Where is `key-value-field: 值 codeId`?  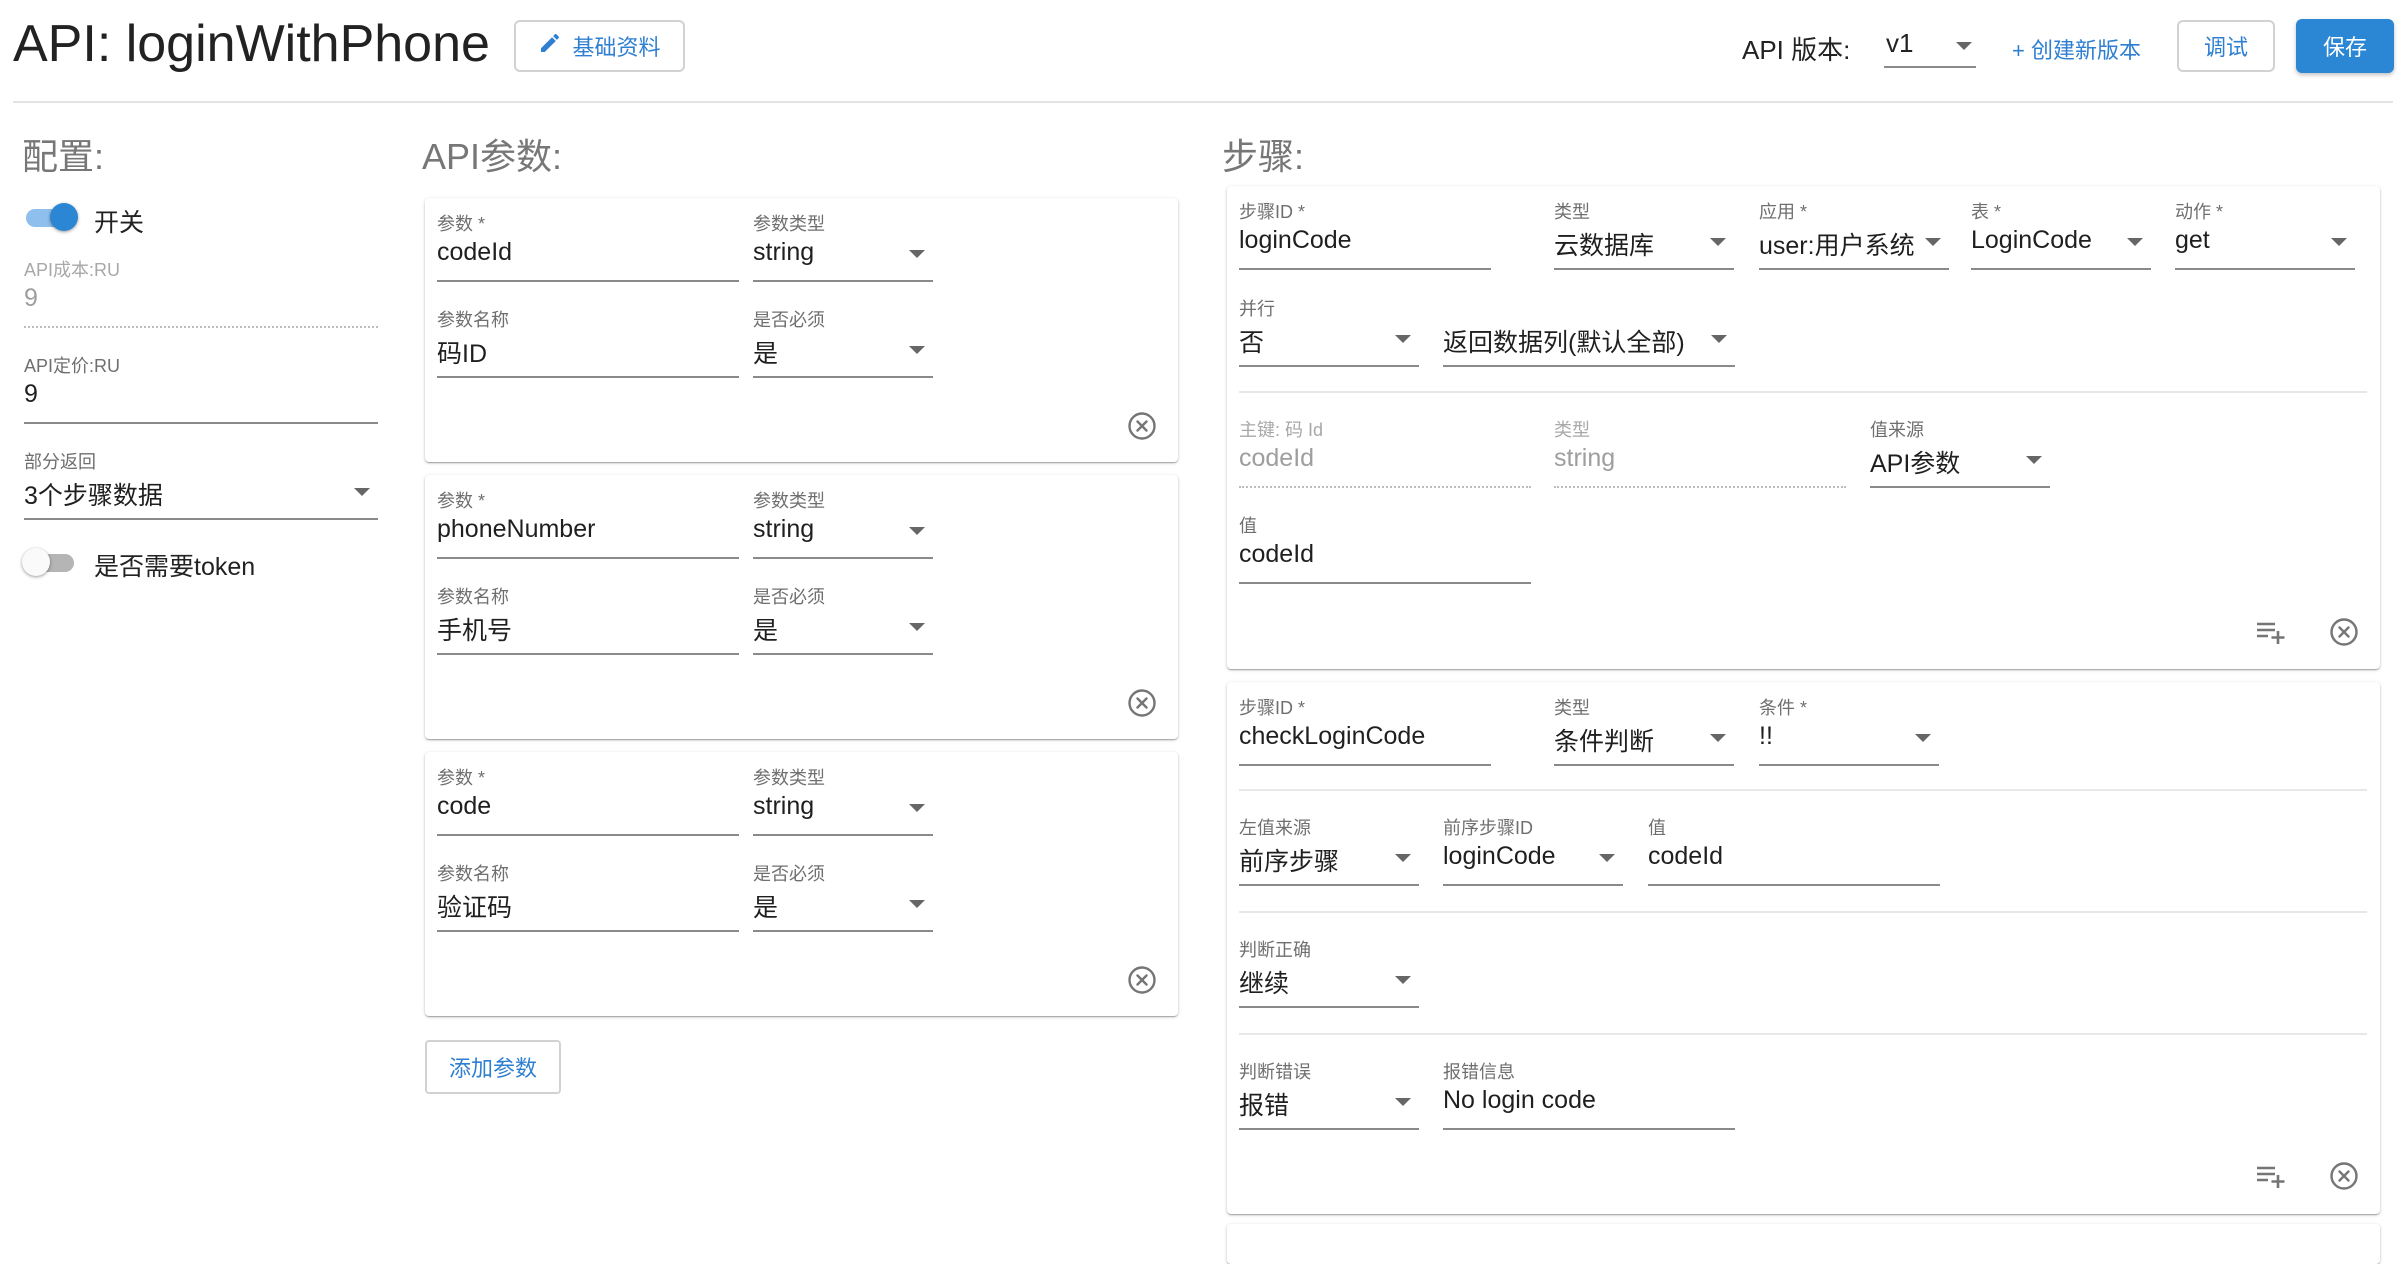 key-value-field: 值 codeId is located at coordinates (1385, 548).